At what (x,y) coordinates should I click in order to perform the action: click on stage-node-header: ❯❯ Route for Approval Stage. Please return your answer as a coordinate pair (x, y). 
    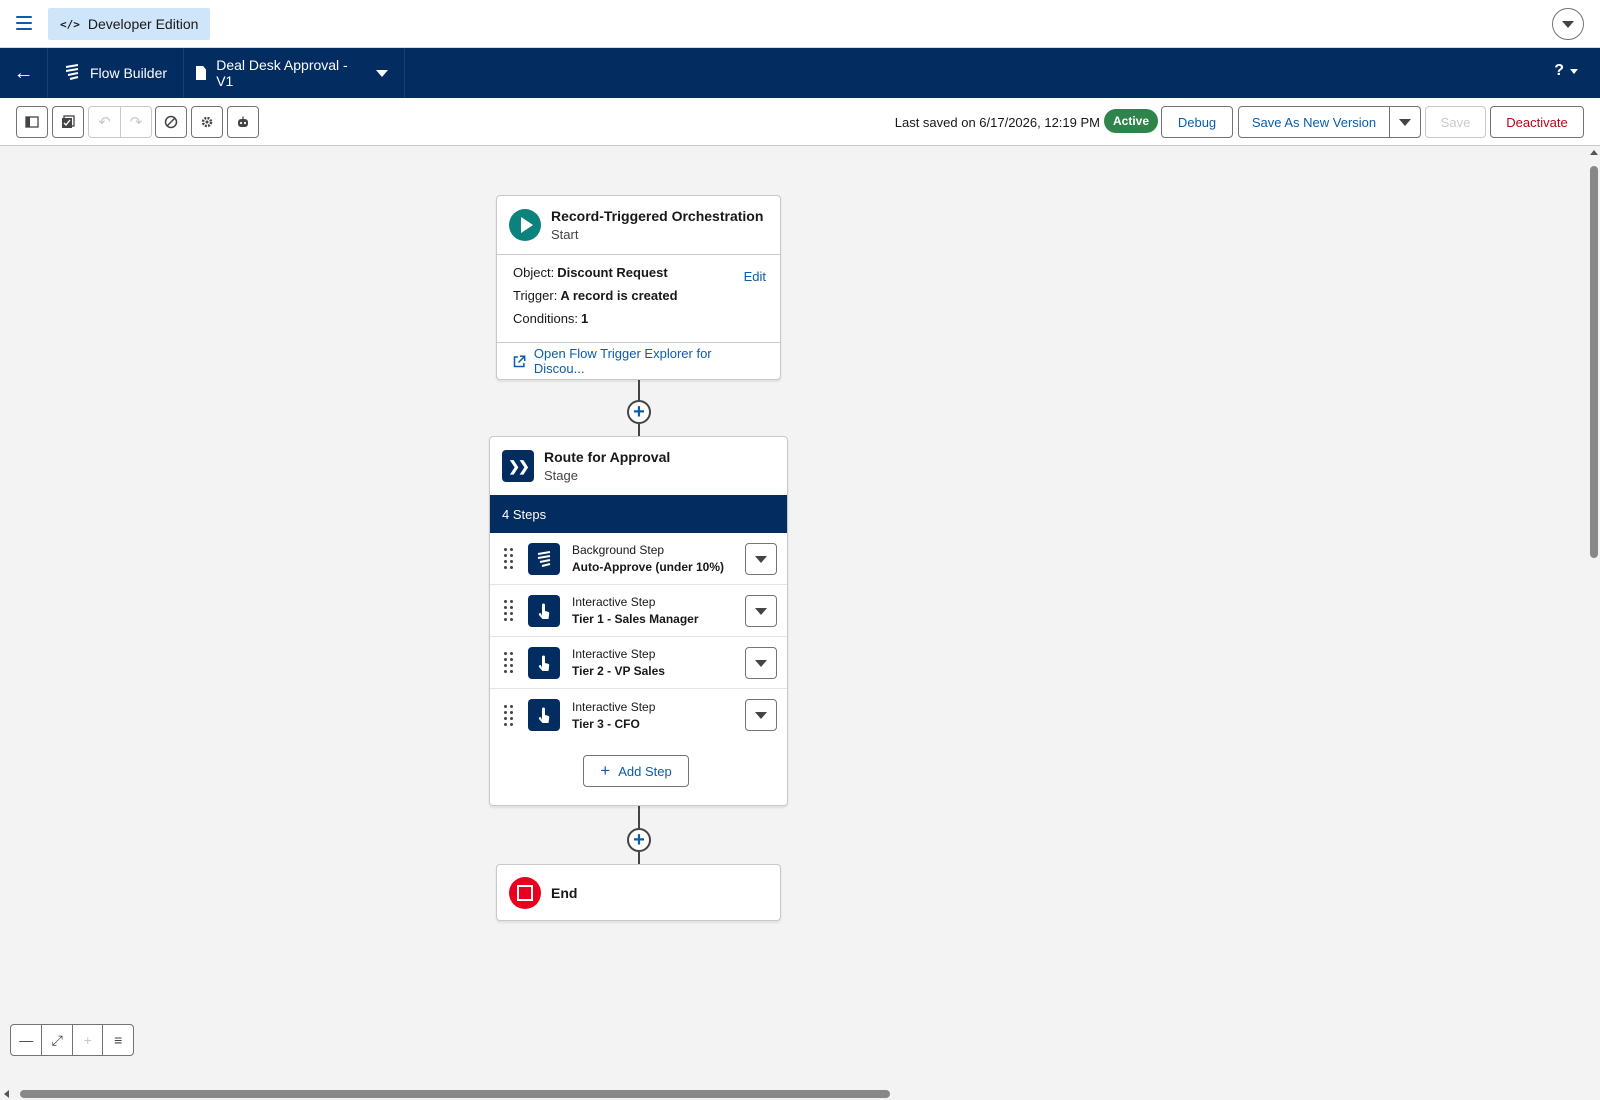
    Looking at the image, I should click on (638, 466).